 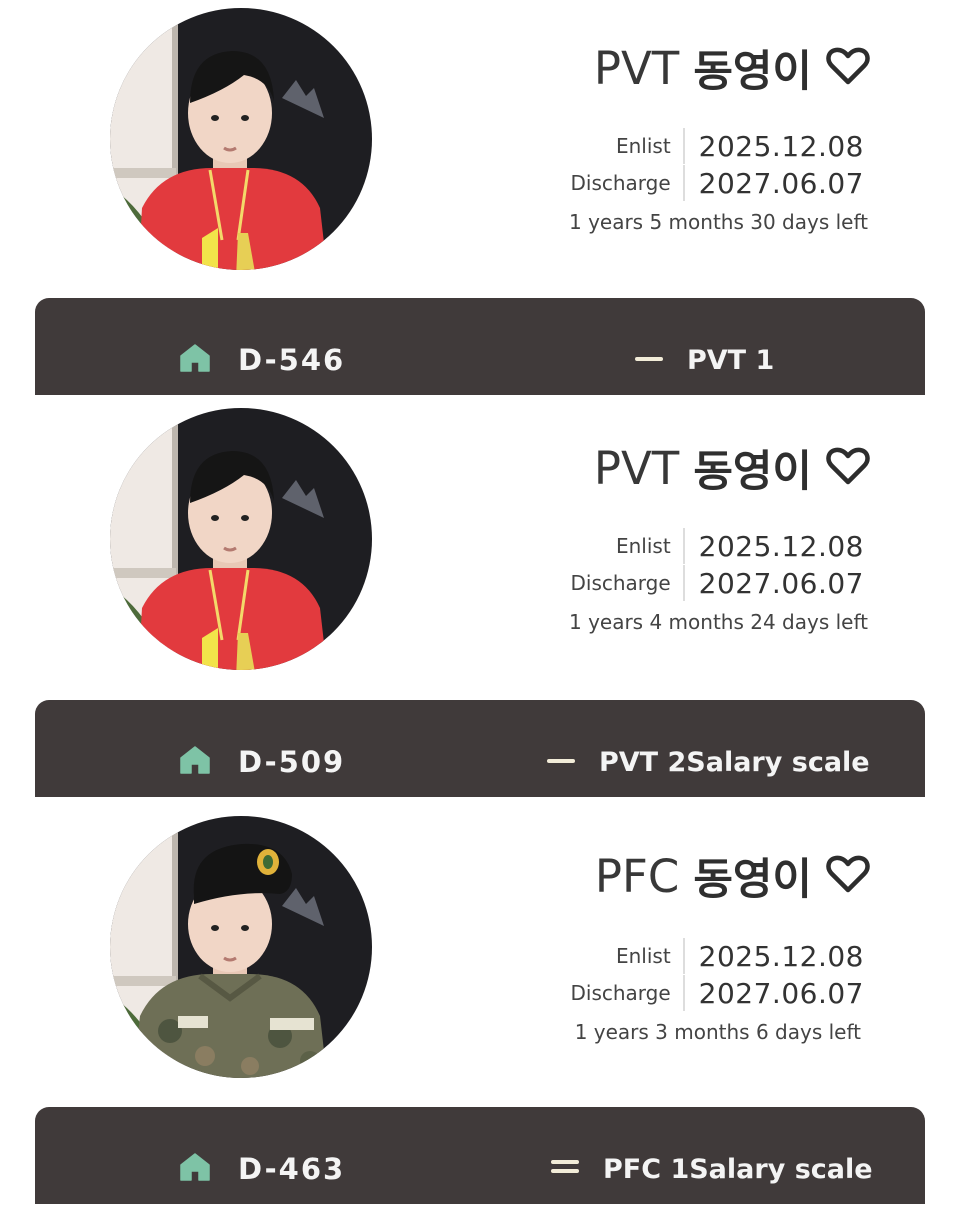 I want to click on time-left-text: 1 years 3 months 6 days left, so click(x=717, y=1032).